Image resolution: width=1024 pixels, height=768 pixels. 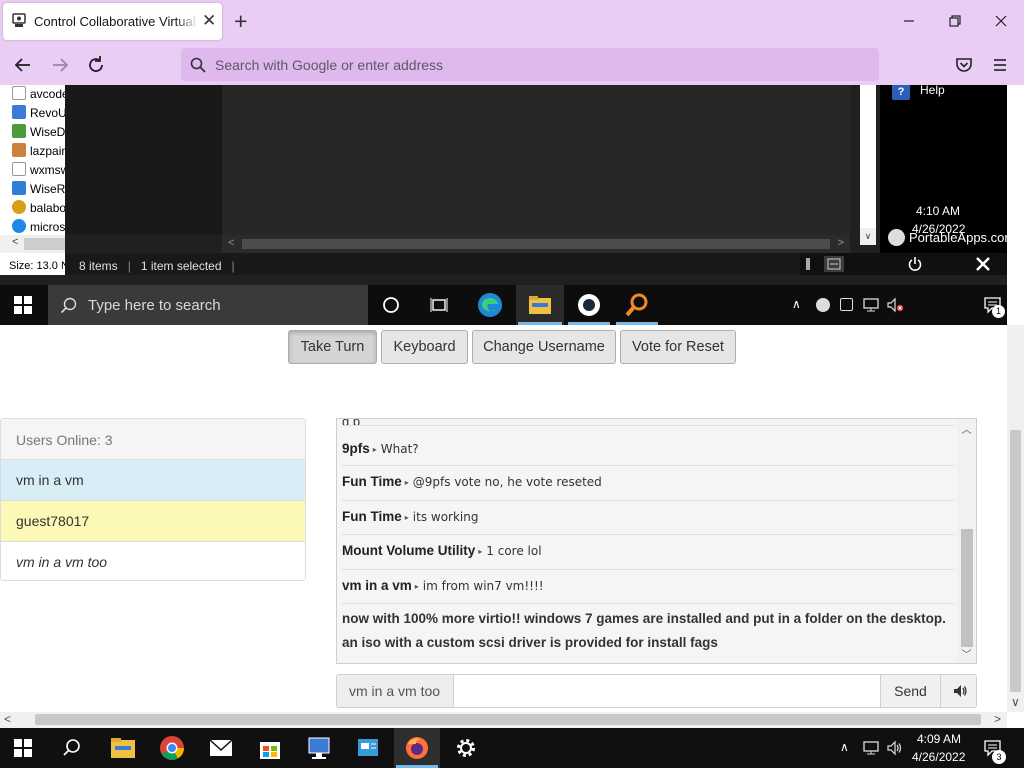 What do you see at coordinates (332, 347) in the screenshot?
I see `take-turn-button: Take Turn` at bounding box center [332, 347].